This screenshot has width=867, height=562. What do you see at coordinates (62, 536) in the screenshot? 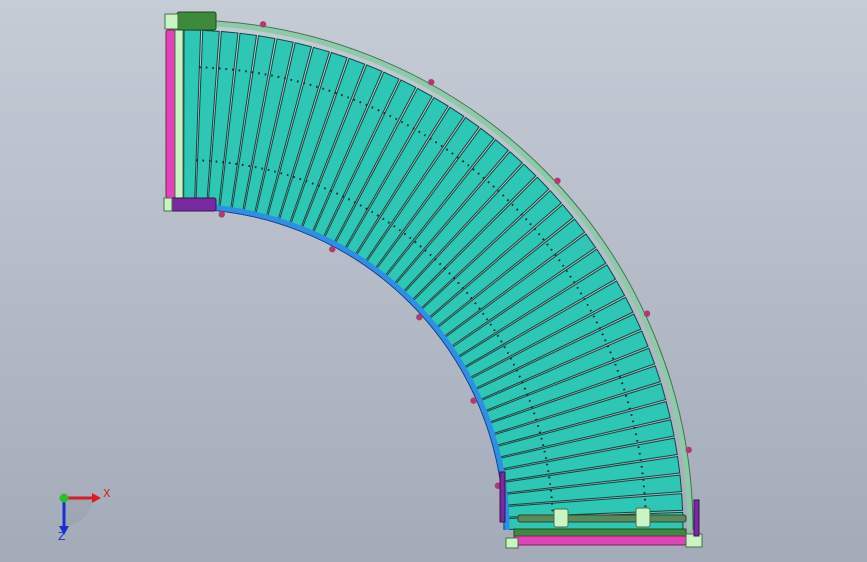
I see `z-axis-label: Z` at bounding box center [62, 536].